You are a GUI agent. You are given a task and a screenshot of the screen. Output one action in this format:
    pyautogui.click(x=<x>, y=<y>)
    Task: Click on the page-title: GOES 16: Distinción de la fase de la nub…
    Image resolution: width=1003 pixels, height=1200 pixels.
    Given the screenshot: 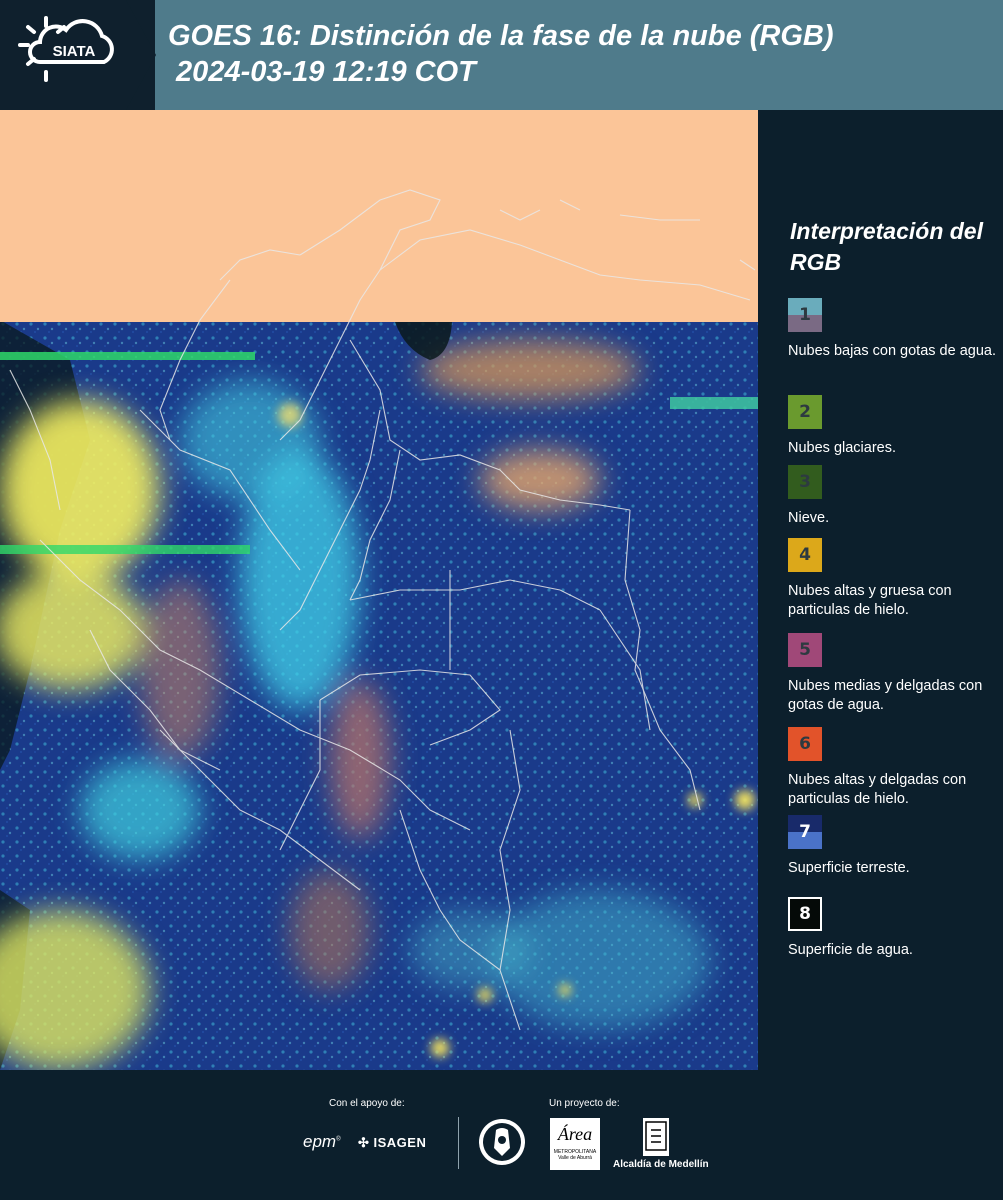 What is the action you would take?
    pyautogui.click(x=501, y=54)
    